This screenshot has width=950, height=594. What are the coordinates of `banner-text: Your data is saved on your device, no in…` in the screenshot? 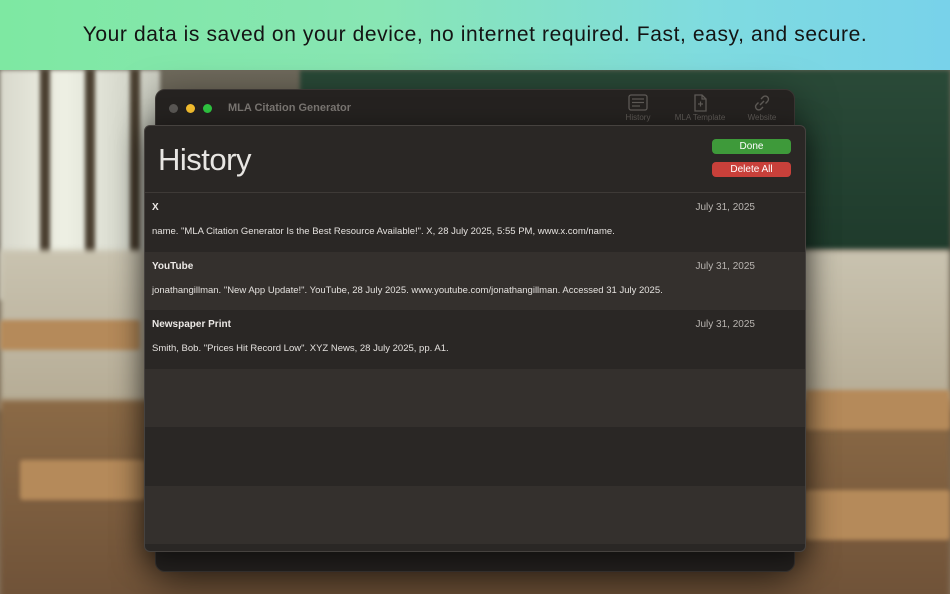 It's located at (475, 34).